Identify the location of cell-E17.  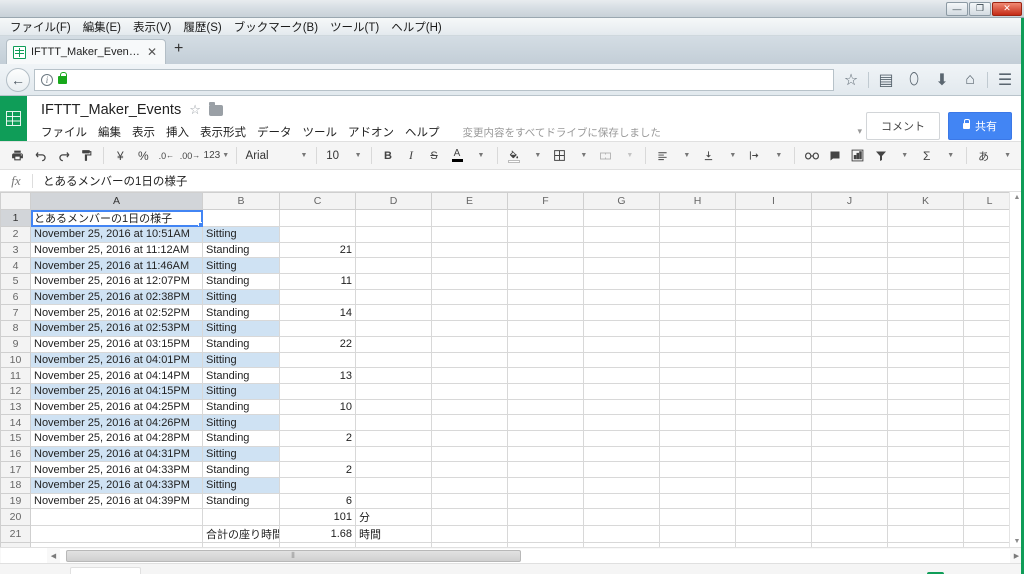
(469, 469).